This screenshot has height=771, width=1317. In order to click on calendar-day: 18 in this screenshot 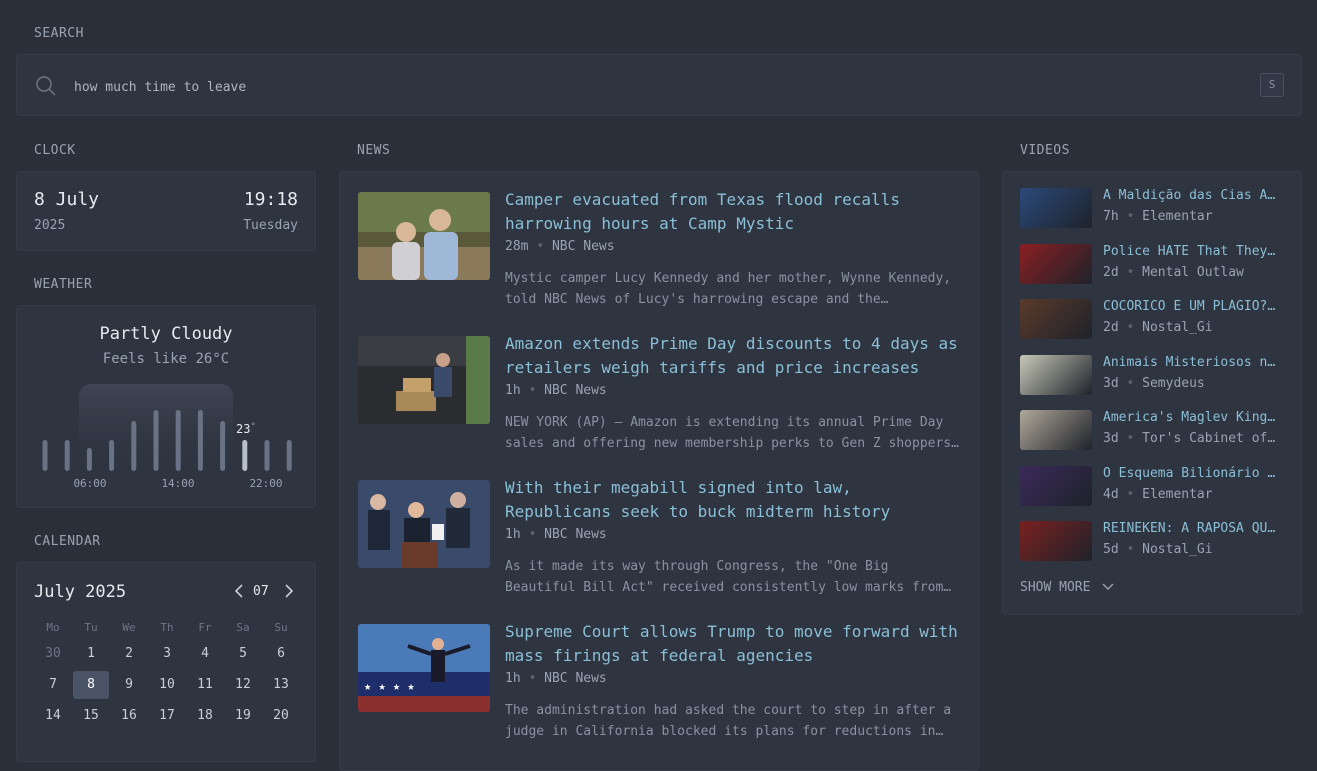, I will do `click(205, 716)`.